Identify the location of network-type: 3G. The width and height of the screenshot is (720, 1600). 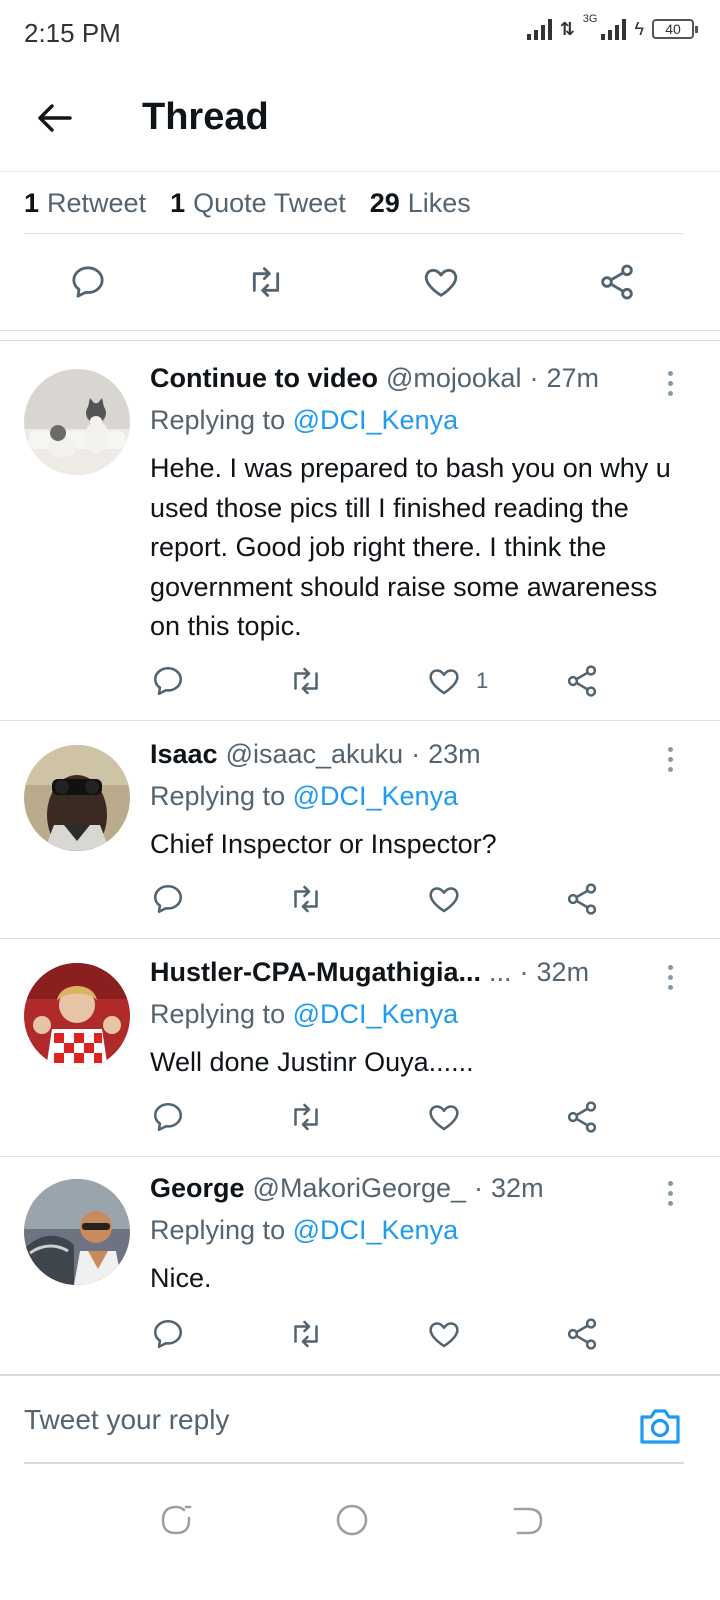
(590, 19).